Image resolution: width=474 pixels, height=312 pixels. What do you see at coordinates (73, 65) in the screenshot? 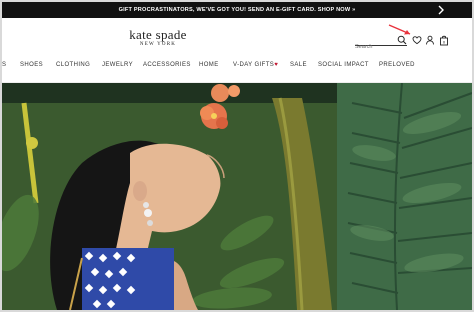
I see `nav-item-clothing: CLOTHING` at bounding box center [73, 65].